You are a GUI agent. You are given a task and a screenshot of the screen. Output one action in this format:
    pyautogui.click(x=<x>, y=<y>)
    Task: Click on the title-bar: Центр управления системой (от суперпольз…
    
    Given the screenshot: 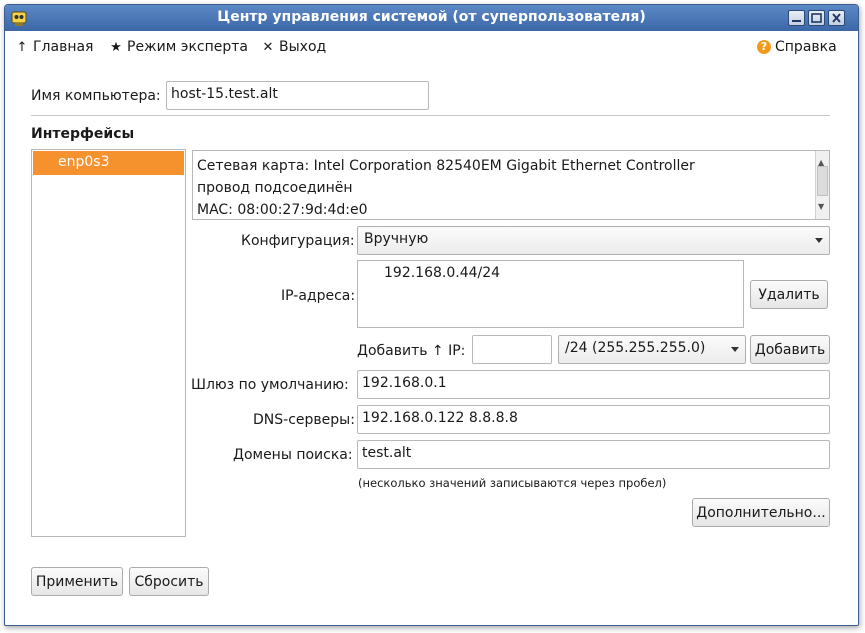 What is the action you would take?
    pyautogui.click(x=431, y=18)
    